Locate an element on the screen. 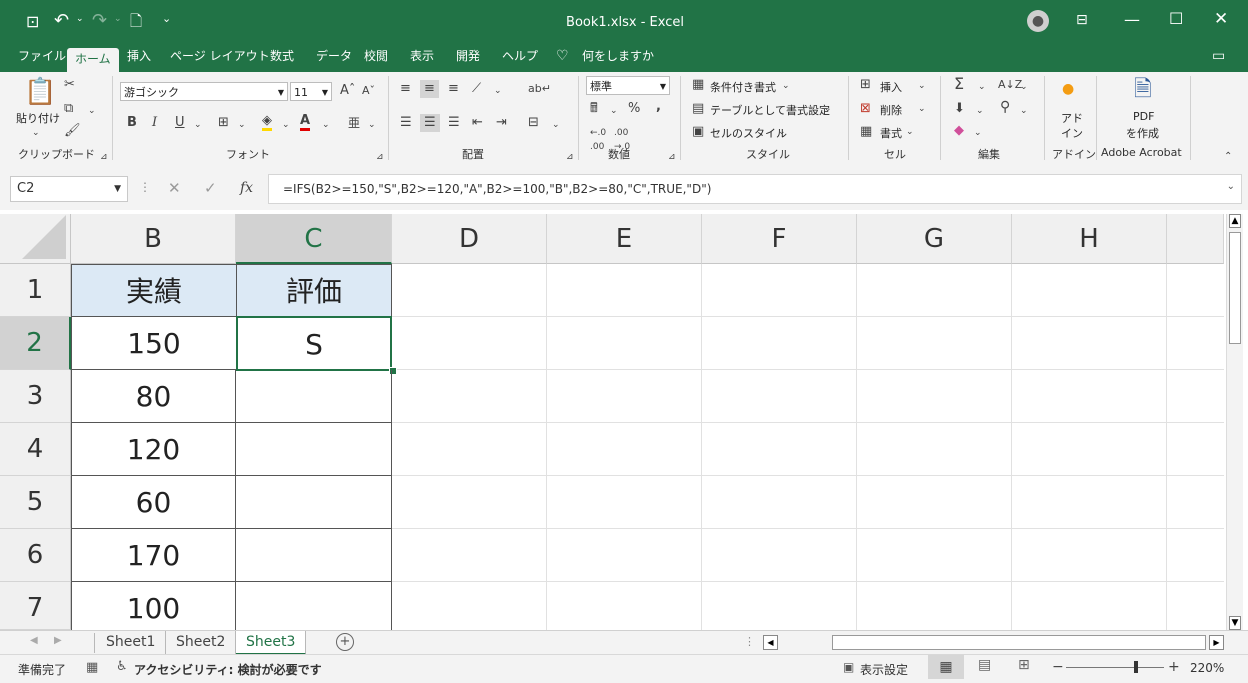 The height and width of the screenshot is (683, 1248). tab-insert: 挿入 is located at coordinates (139, 58).